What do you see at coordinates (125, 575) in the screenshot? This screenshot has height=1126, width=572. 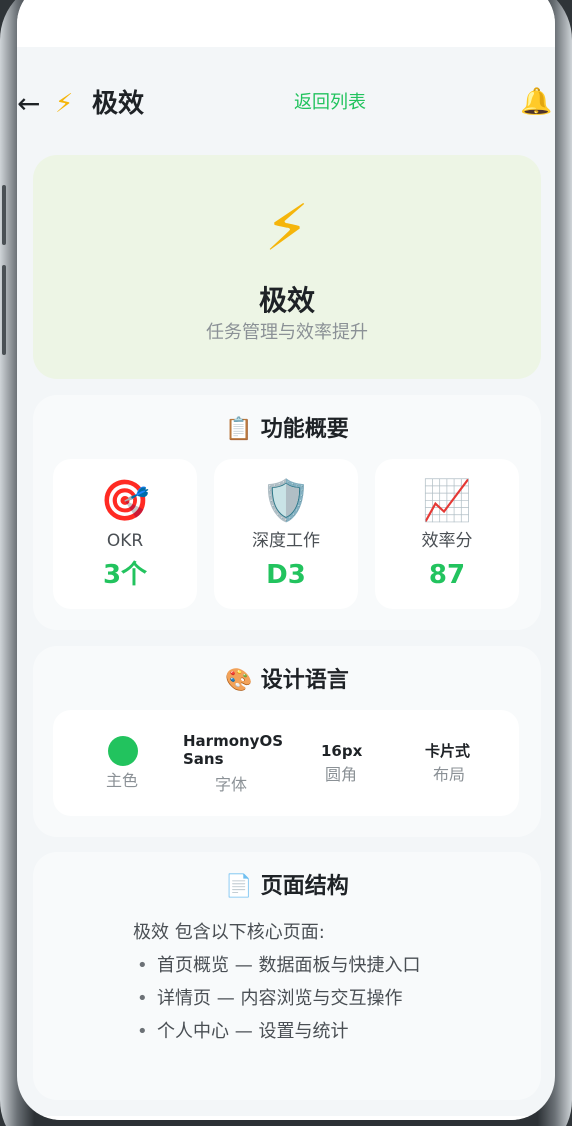 I see `stat-value: 3个` at bounding box center [125, 575].